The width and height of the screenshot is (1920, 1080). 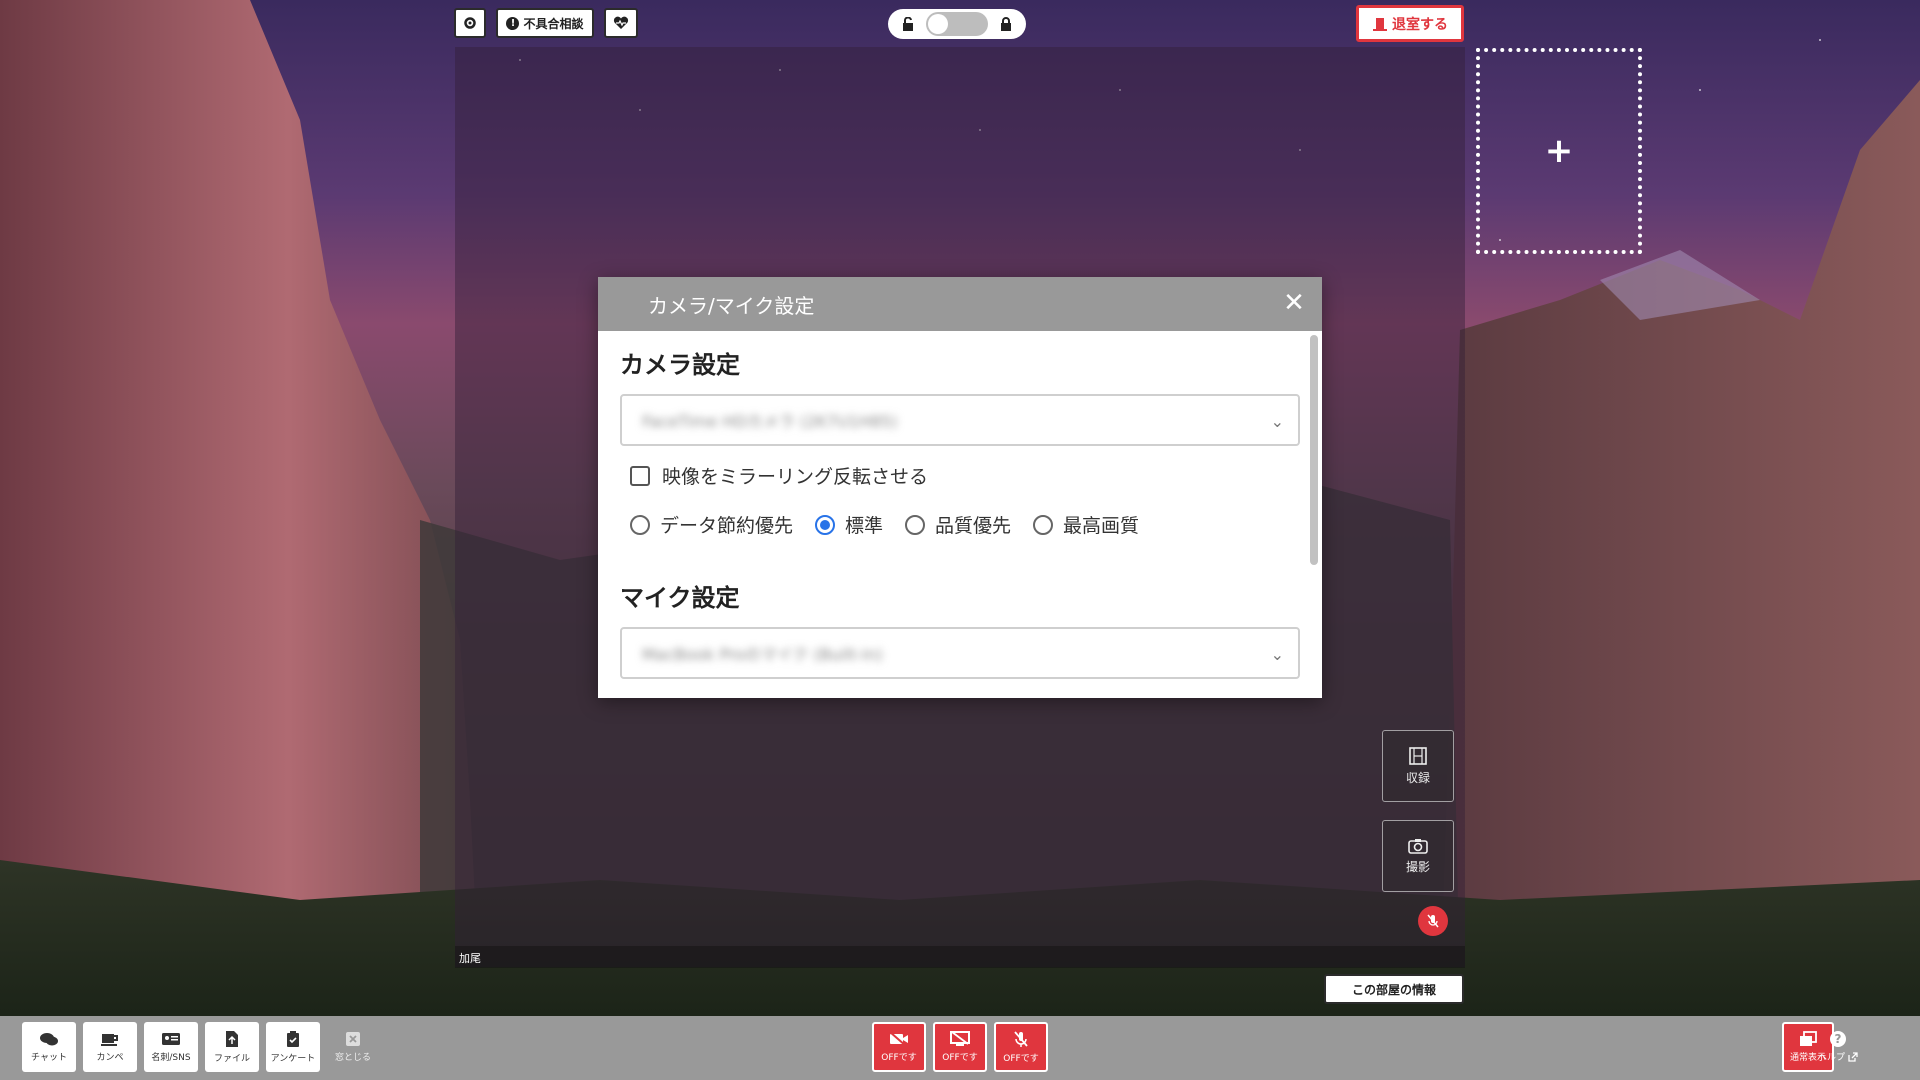 I want to click on survey-button: アンケート, so click(x=293, y=1047).